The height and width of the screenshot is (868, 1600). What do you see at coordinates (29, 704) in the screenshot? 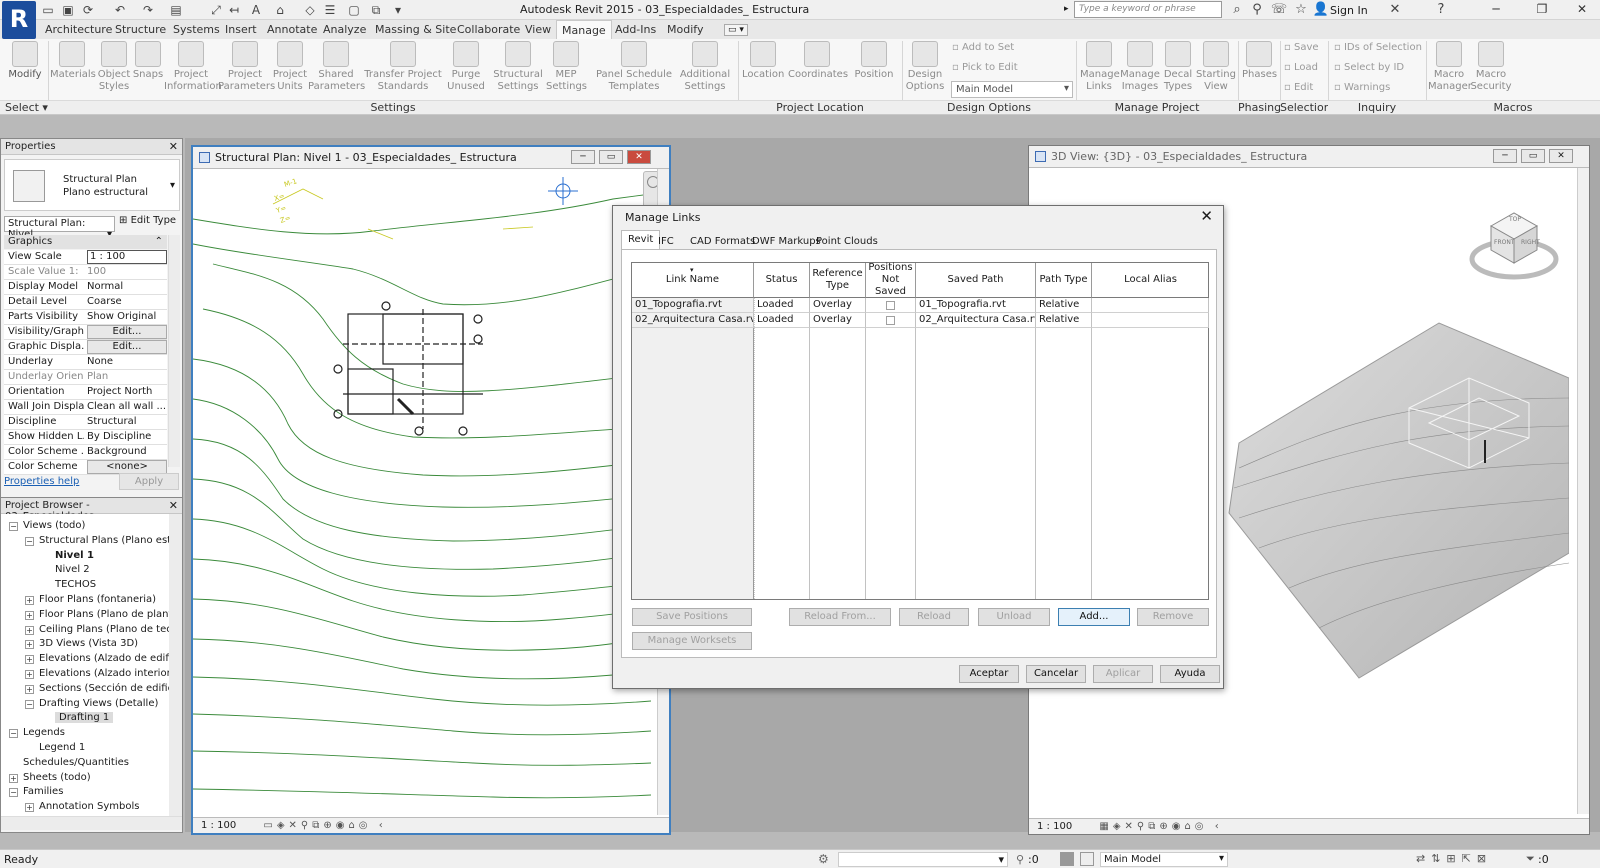
I see `tree-toggle-icon: −` at bounding box center [29, 704].